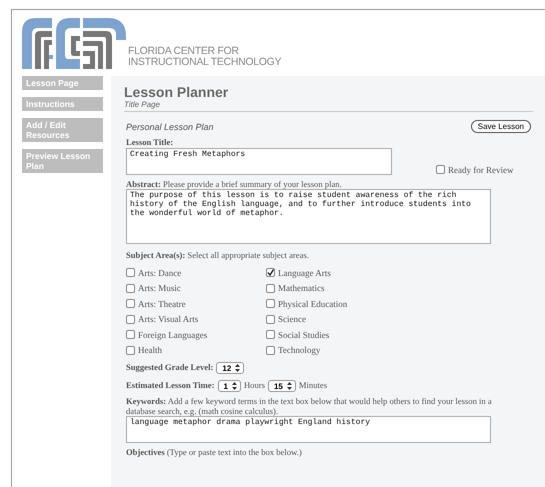 This screenshot has height=487, width=545. Describe the element at coordinates (346, 350) in the screenshot. I see `subject-checkbox: Technology` at that location.